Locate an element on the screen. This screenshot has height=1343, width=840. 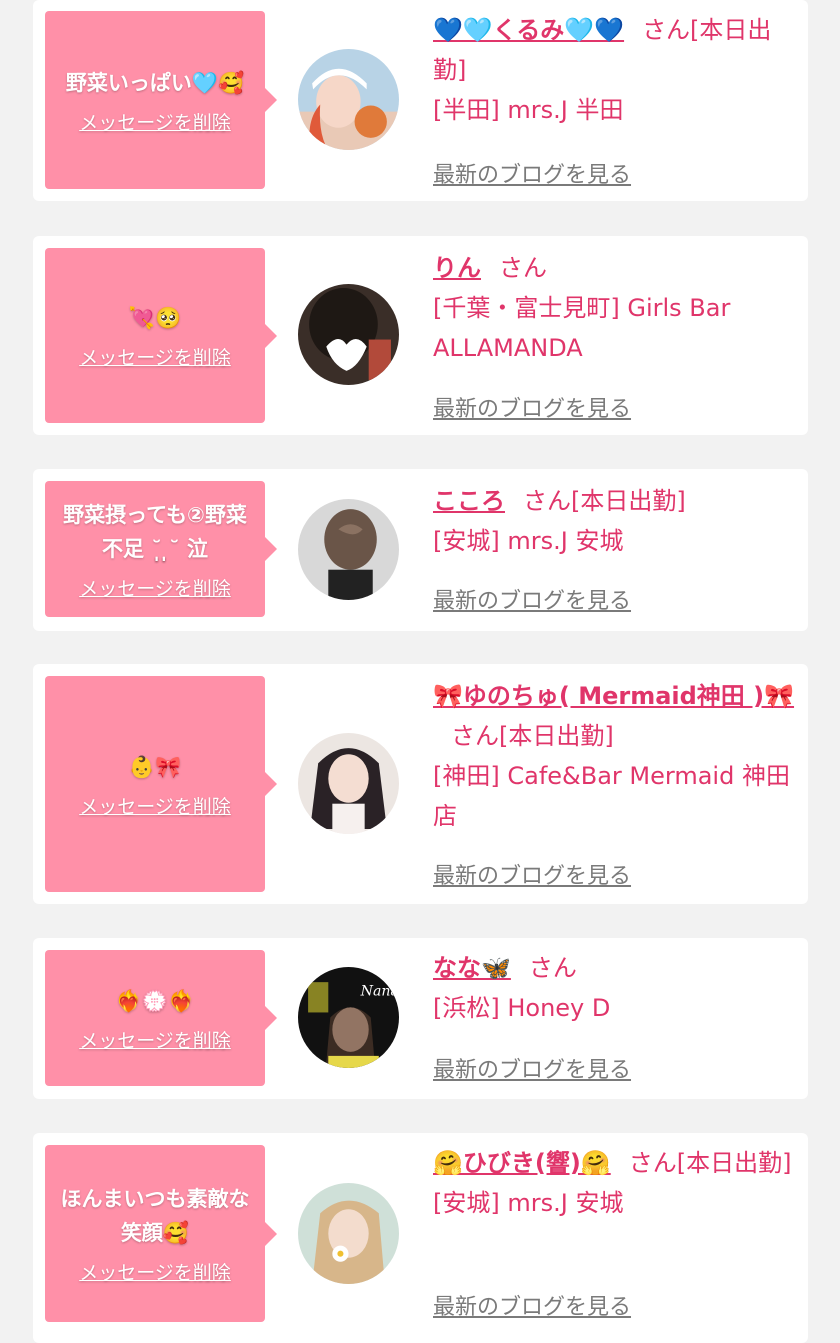
message-bubble: ほんまいつも素敵な笑顔🥰 メッセージを削除 is located at coordinates (161, 1233).